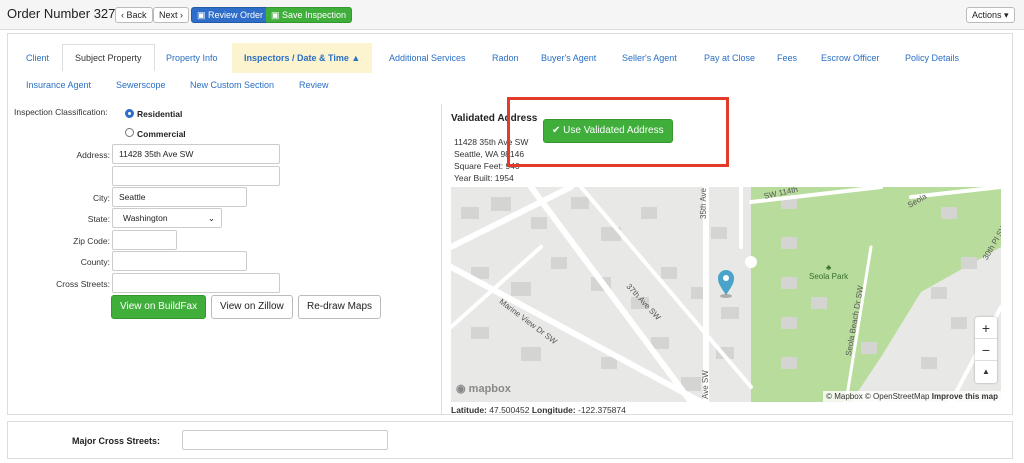 Image resolution: width=1024 pixels, height=463 pixels. I want to click on chevron-down-icon: ⌄, so click(211, 218).